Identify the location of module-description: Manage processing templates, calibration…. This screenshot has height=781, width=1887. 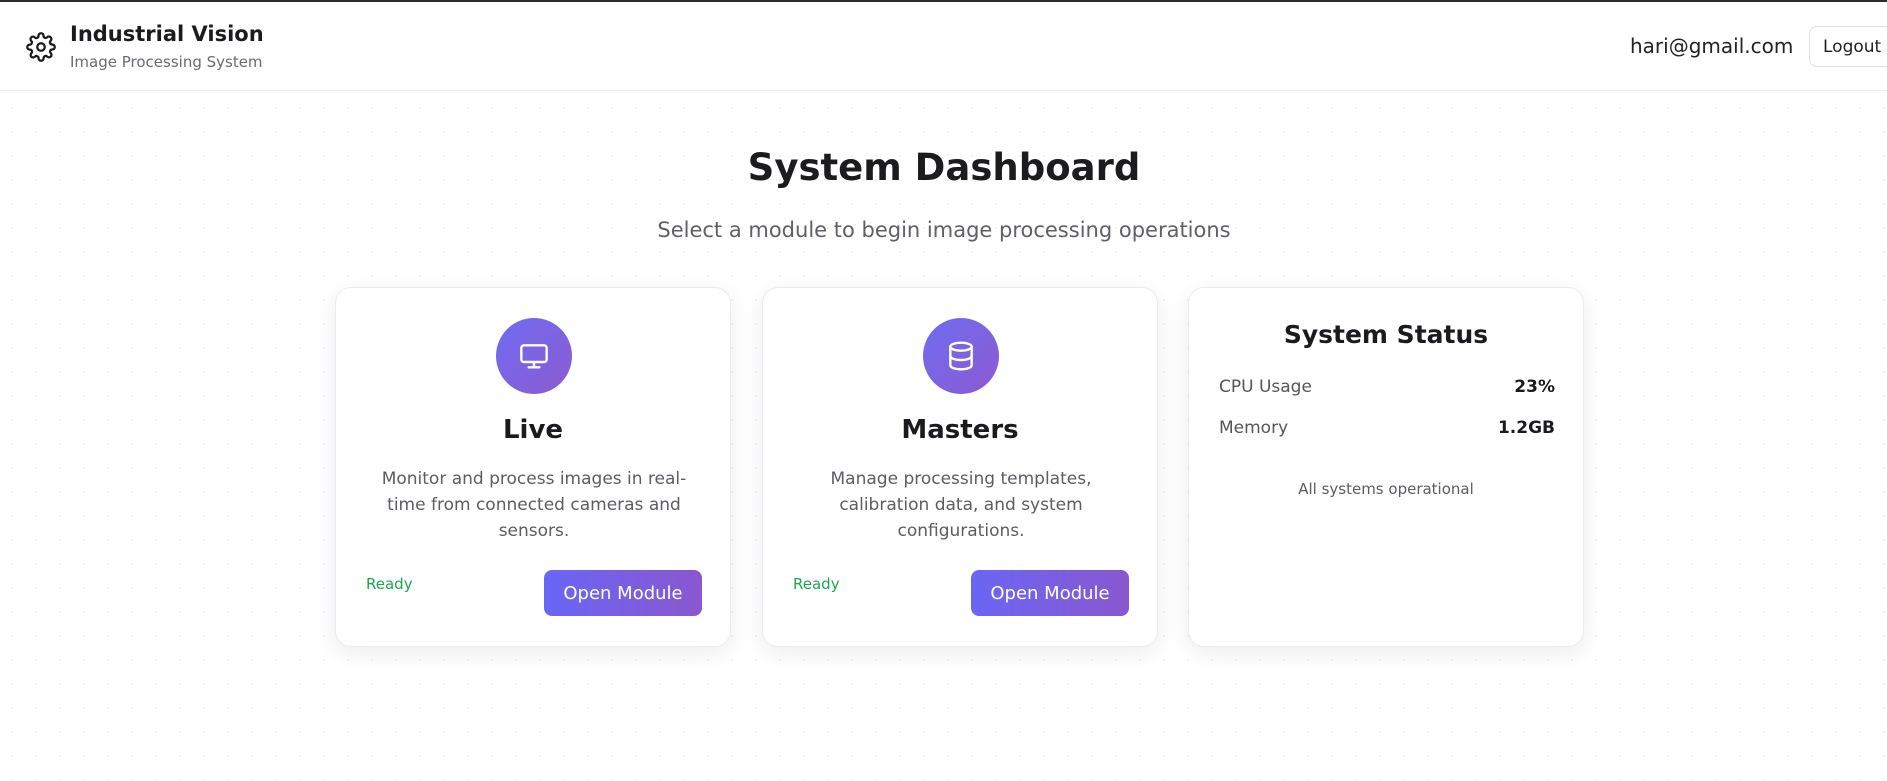
(961, 505).